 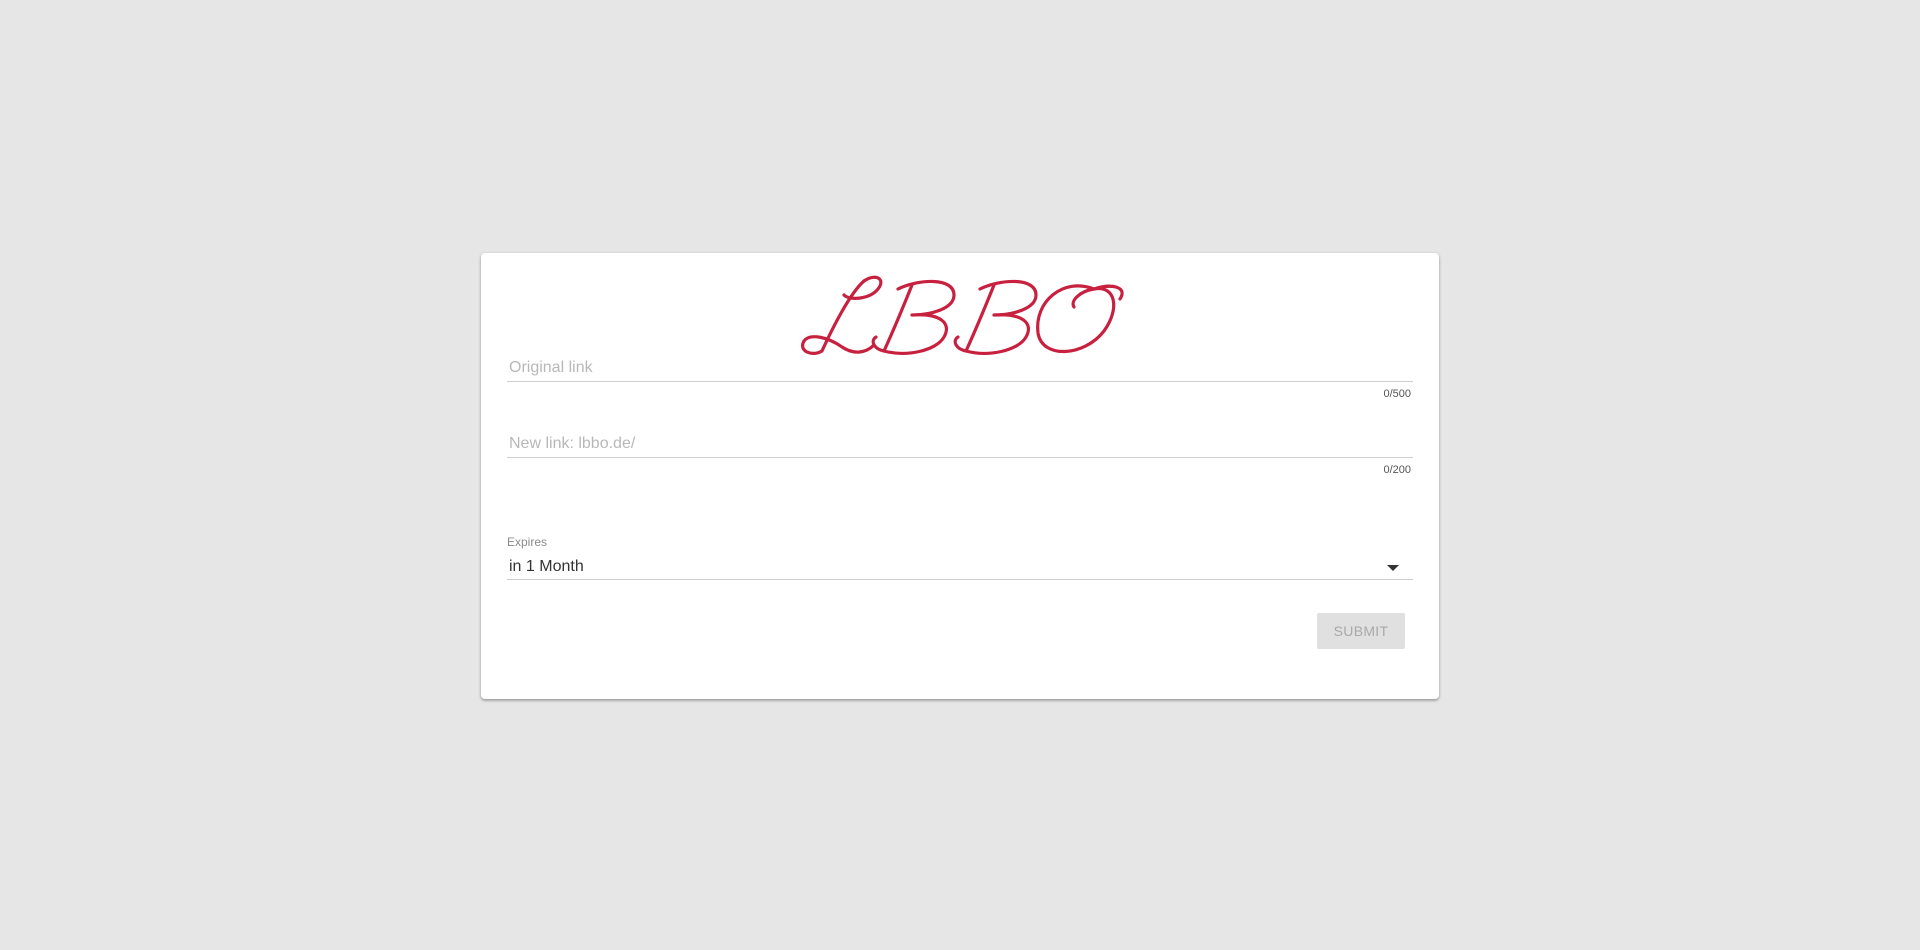 What do you see at coordinates (960, 566) in the screenshot?
I see `expires-select: in 1 Month` at bounding box center [960, 566].